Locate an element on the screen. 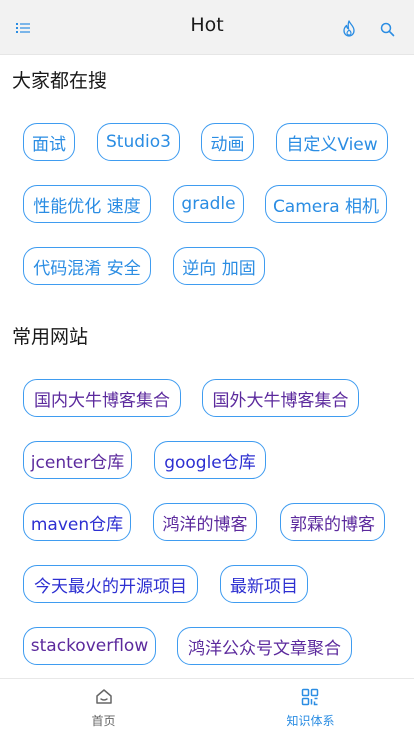 Image resolution: width=414 pixels, height=736 pixels. hot-search-chip: 代码混淆 安全 is located at coordinates (87, 266).